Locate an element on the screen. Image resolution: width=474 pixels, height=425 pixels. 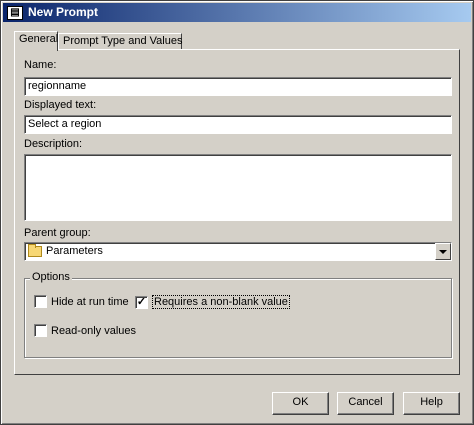
help-button: Help is located at coordinates (431, 403).